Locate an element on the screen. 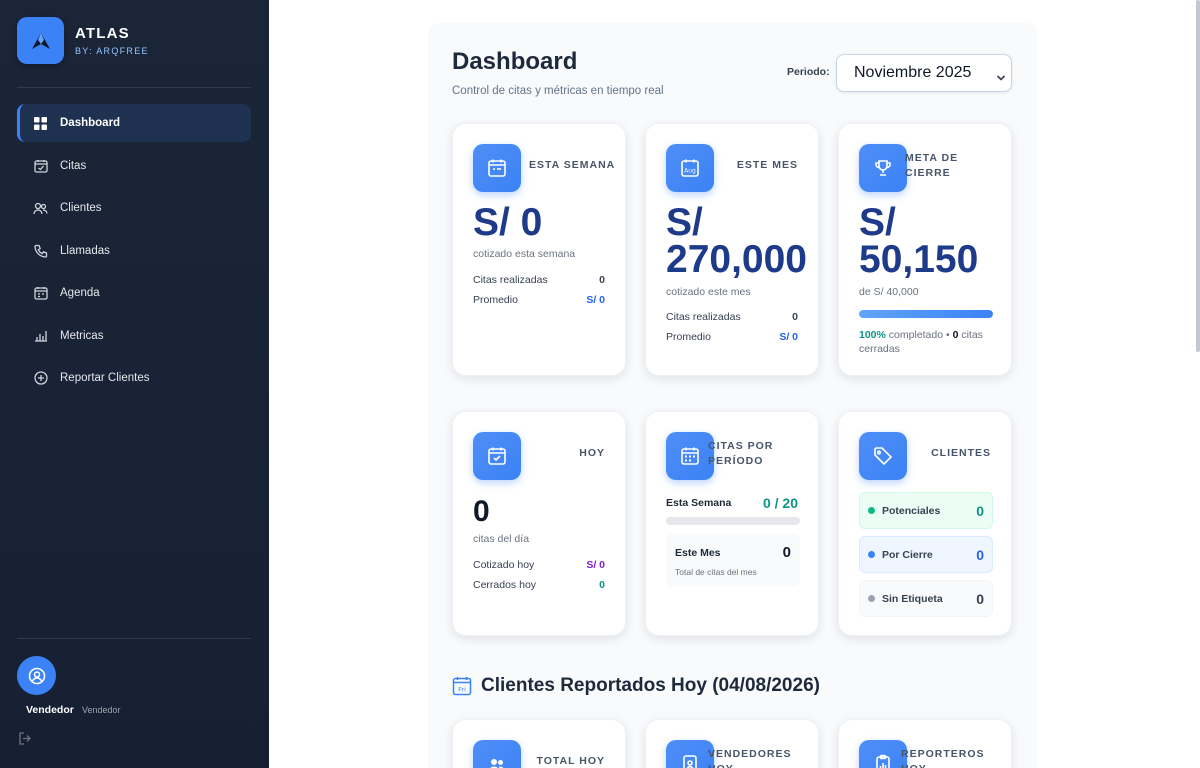  atlas-logo-icon is located at coordinates (40, 40).